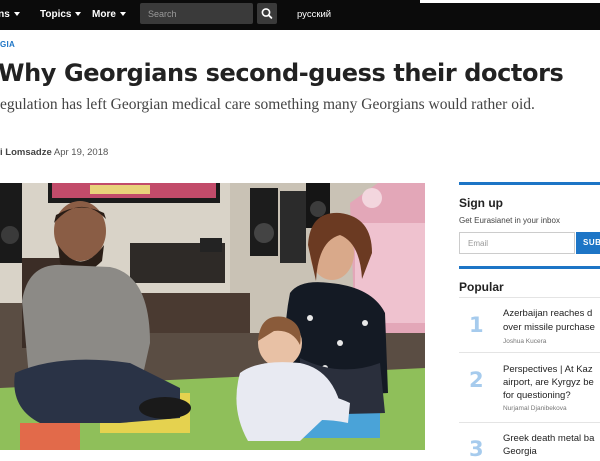 Image resolution: width=600 pixels, height=461 pixels. I want to click on category-label: GIA, so click(7, 44).